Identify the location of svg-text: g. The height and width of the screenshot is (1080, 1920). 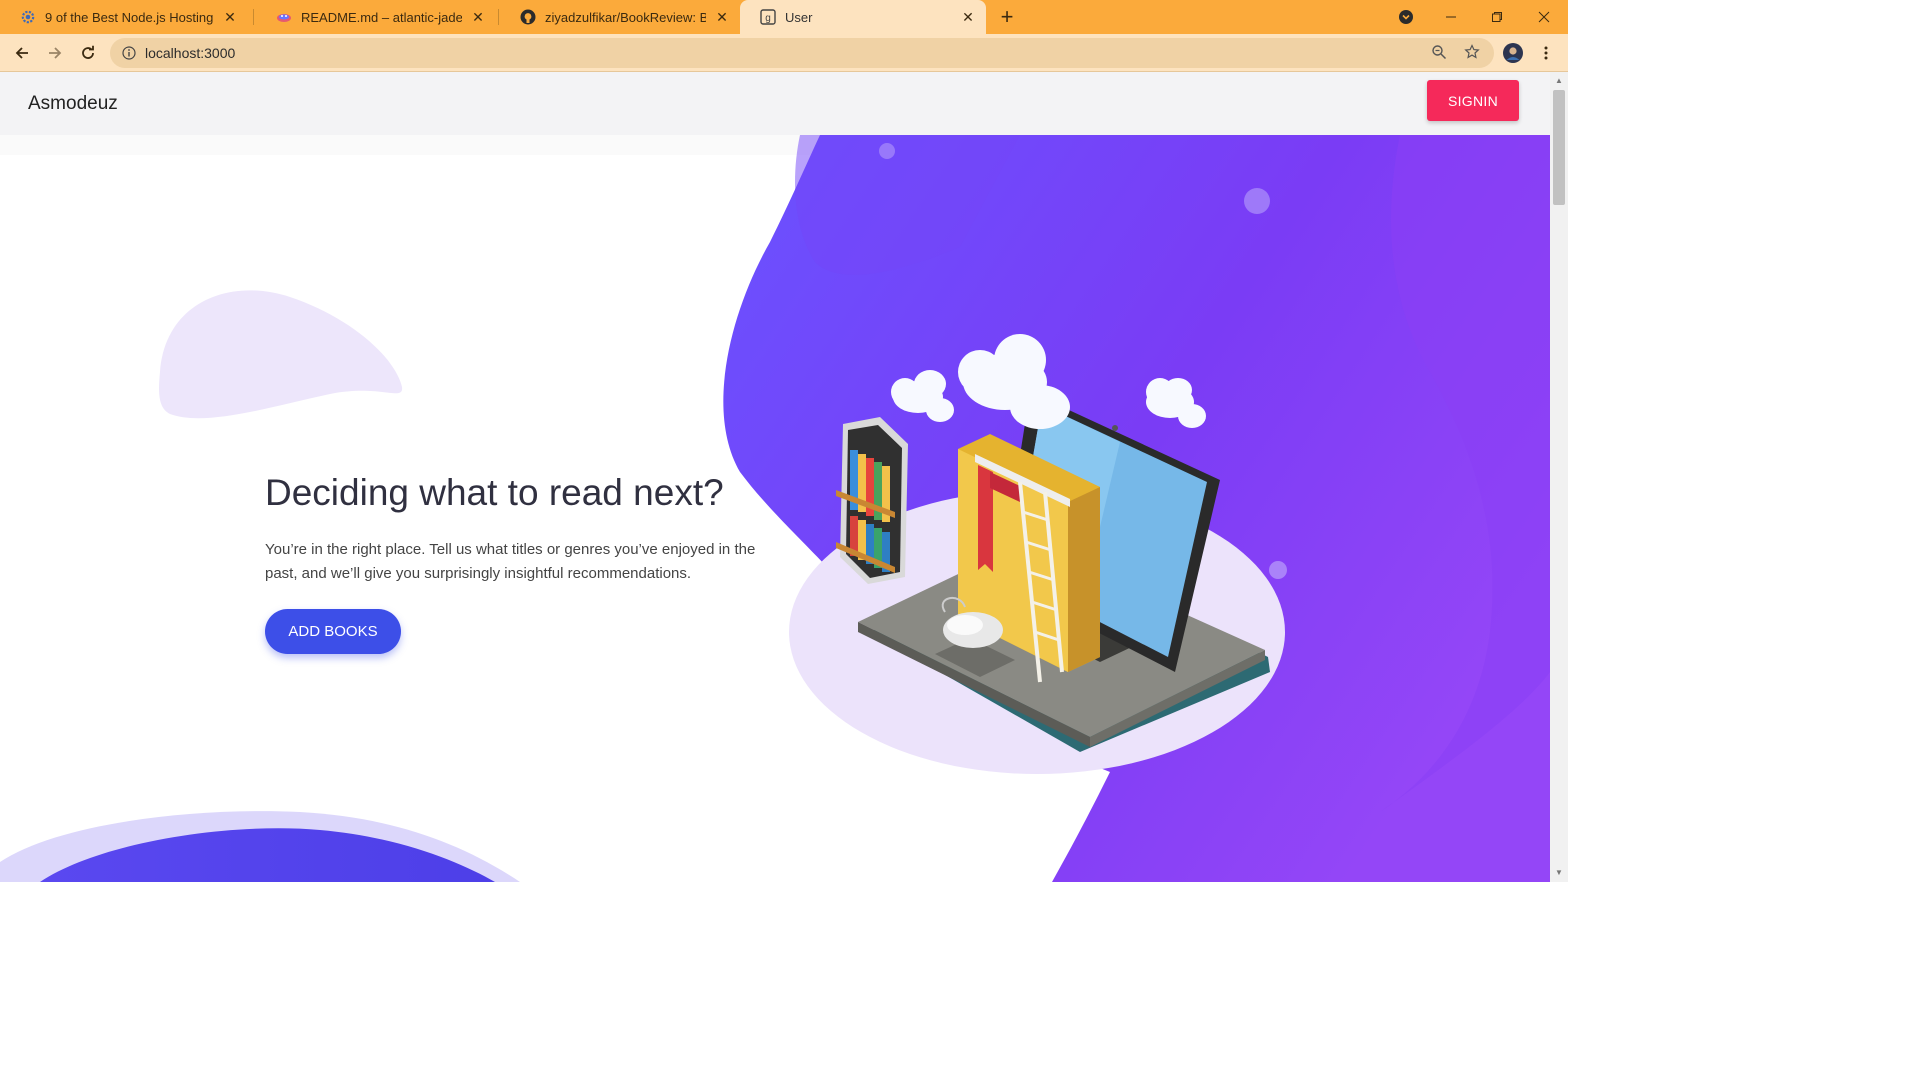
(768, 18).